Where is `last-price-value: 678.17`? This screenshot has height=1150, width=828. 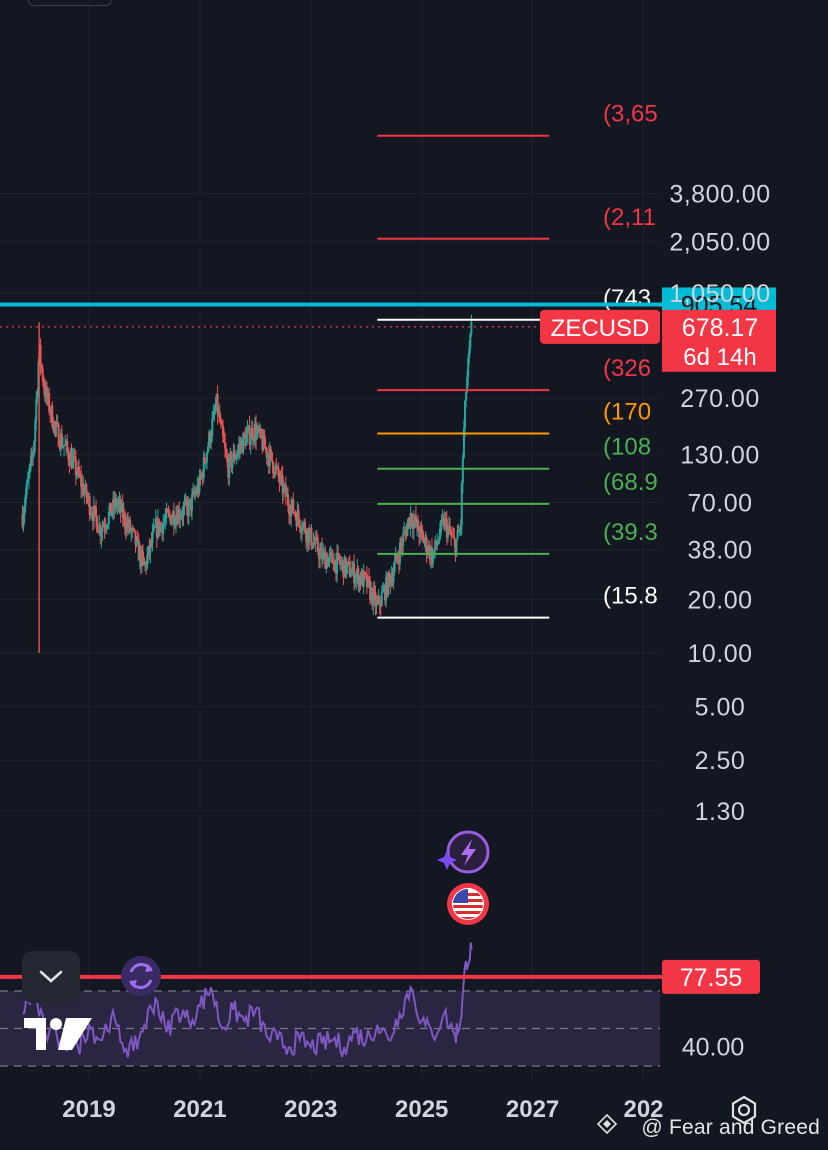 last-price-value: 678.17 is located at coordinates (720, 328).